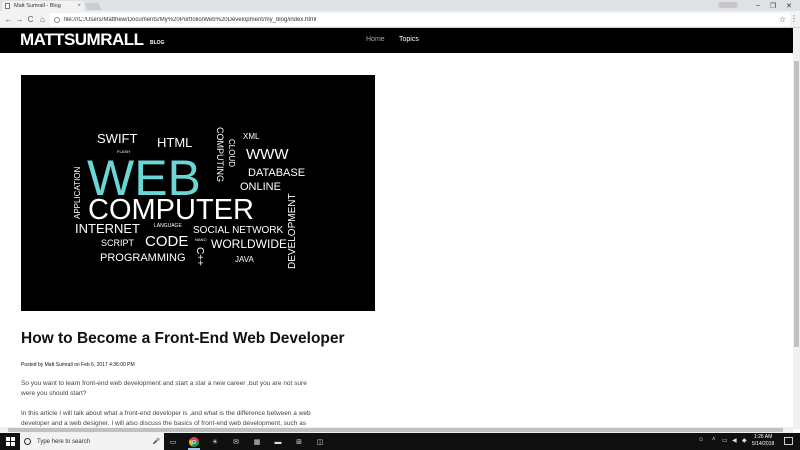 This screenshot has height=450, width=800. I want to click on word-xml: XML, so click(251, 136).